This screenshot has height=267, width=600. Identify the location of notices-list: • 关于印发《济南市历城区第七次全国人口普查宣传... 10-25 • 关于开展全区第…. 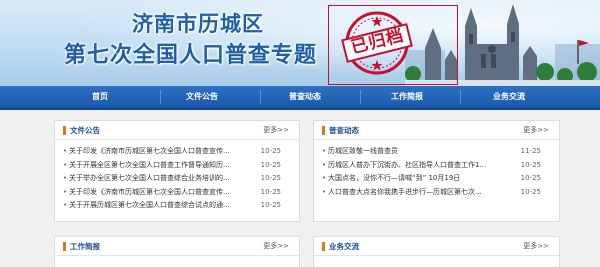
(177, 179).